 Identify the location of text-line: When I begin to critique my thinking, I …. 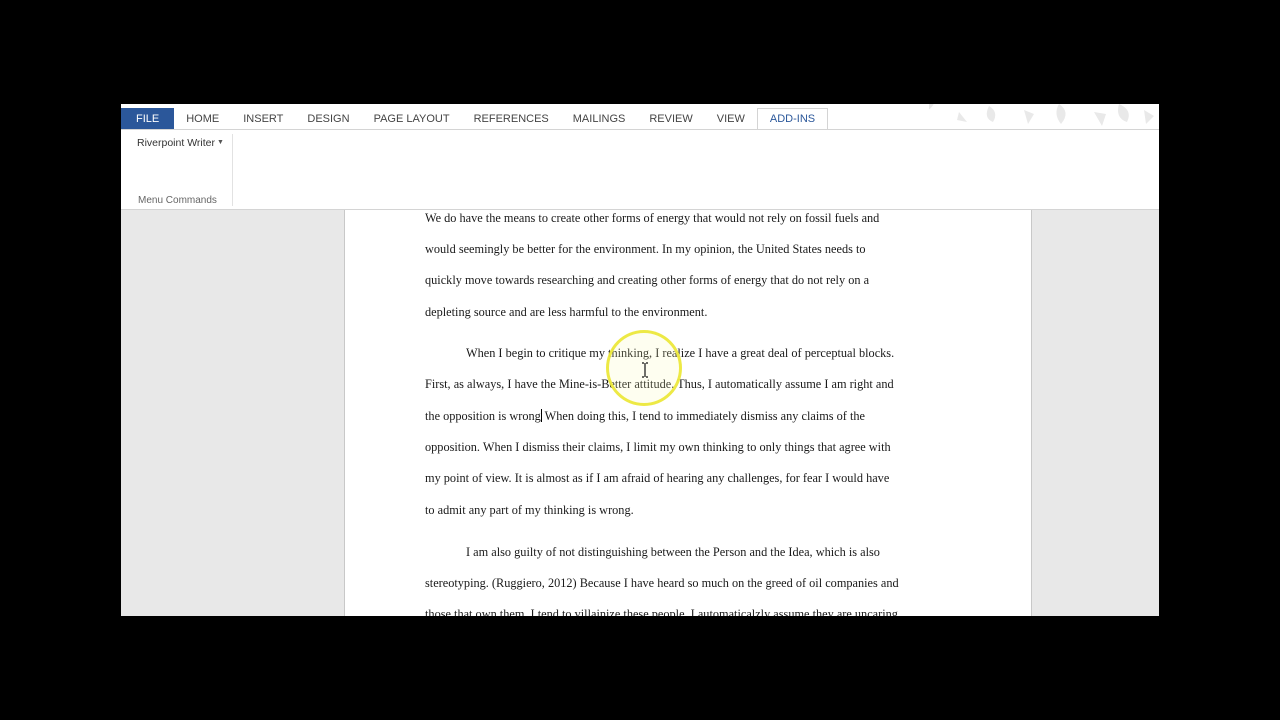
(680, 353).